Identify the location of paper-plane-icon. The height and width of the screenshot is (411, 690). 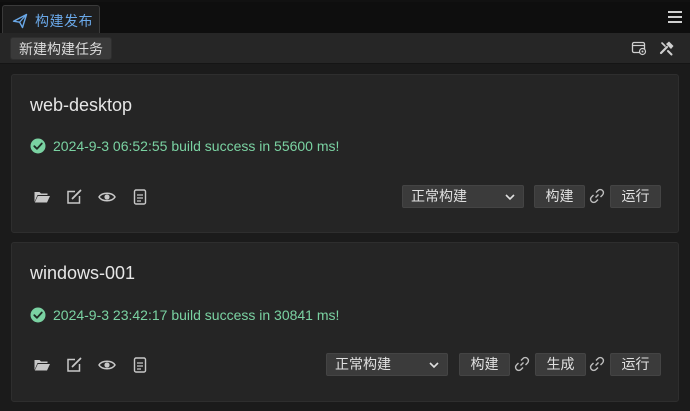
(20, 20).